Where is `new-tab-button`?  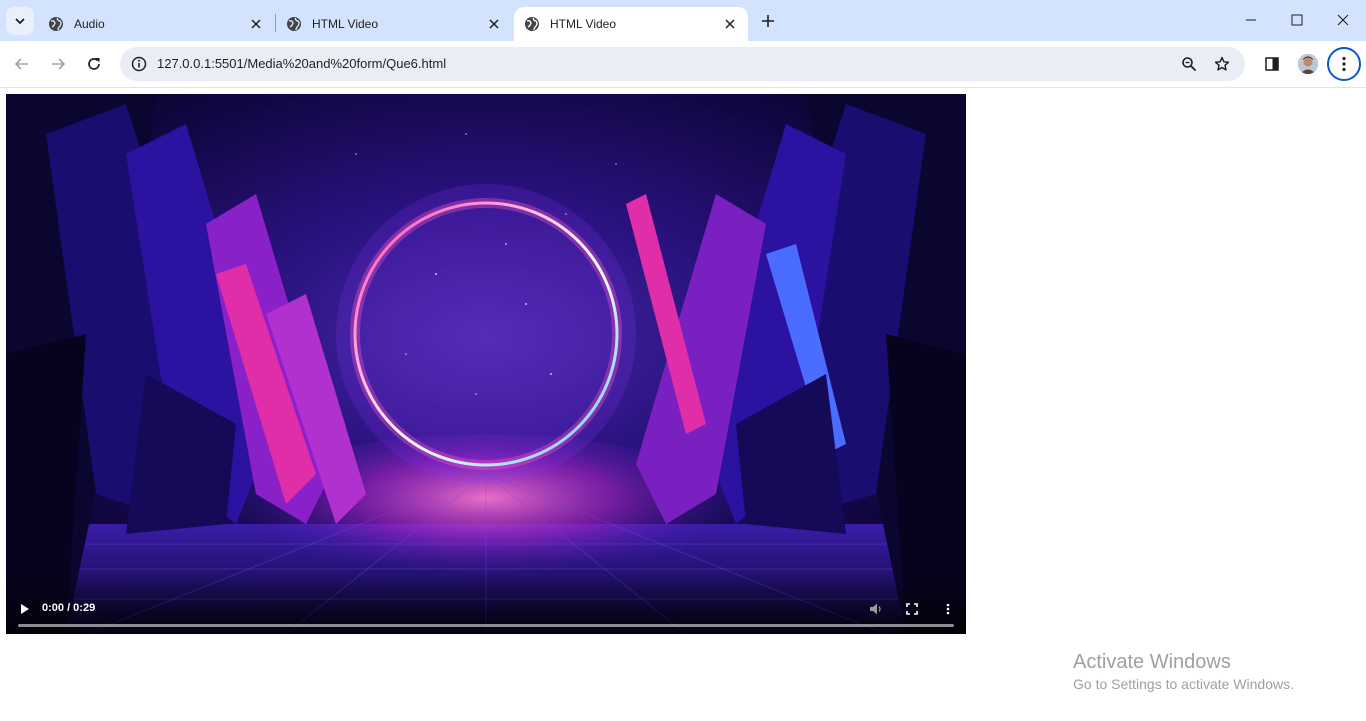 new-tab-button is located at coordinates (768, 21).